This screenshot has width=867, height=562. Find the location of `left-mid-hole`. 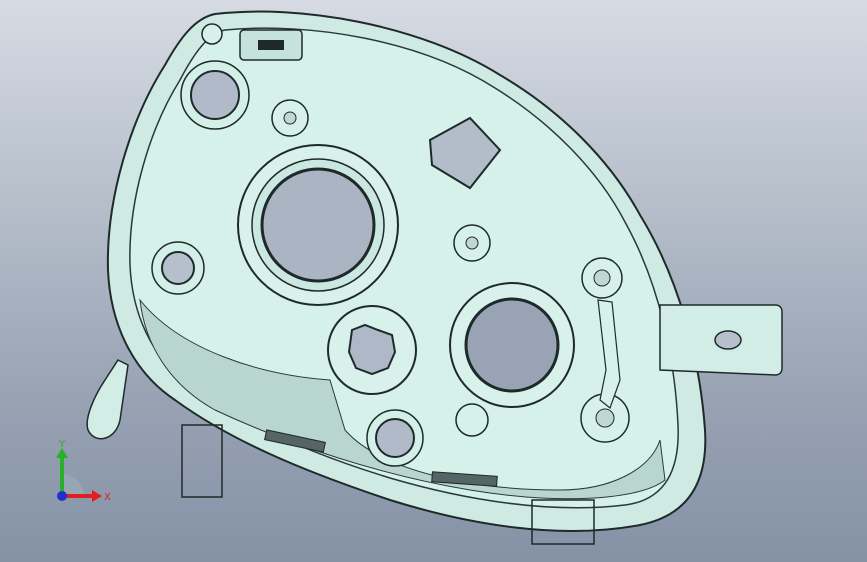

left-mid-hole is located at coordinates (178, 268).